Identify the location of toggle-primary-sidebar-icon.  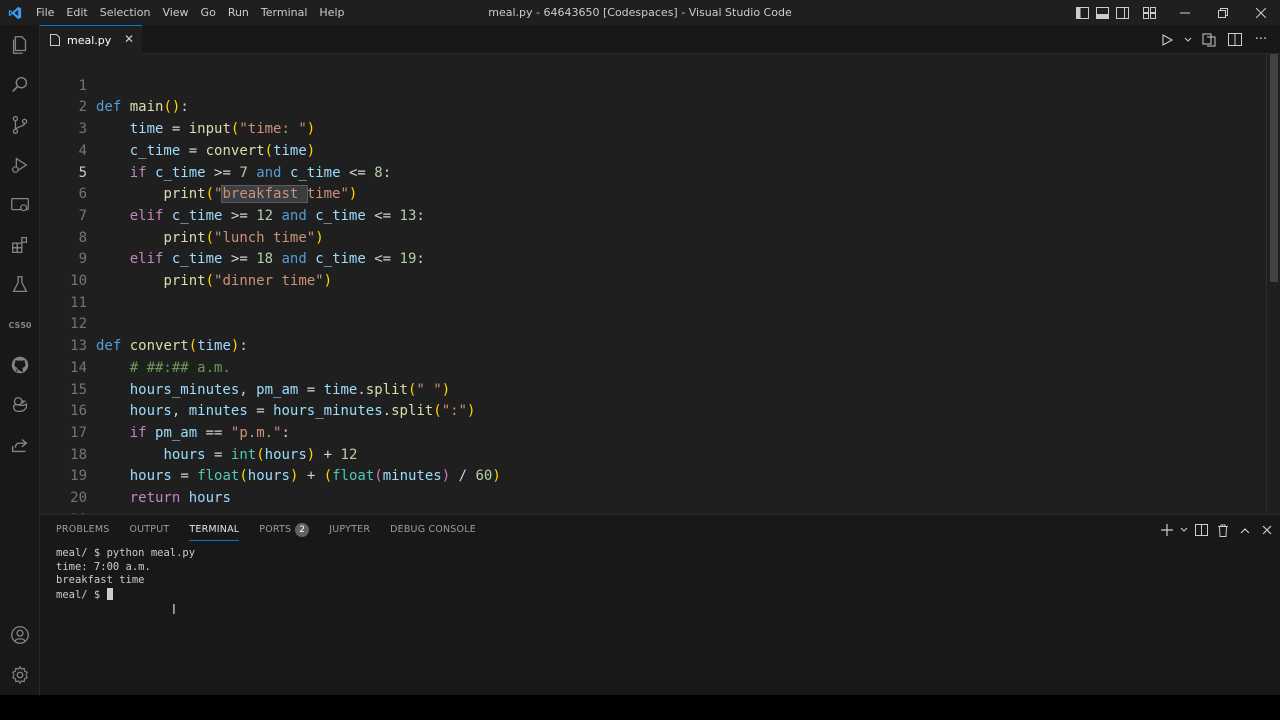
(1082, 12).